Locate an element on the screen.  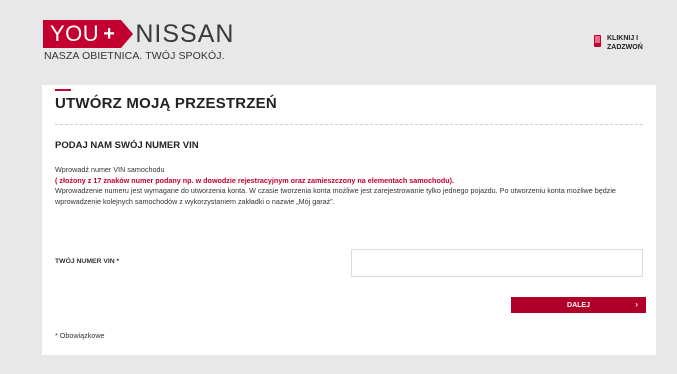
next-button: DALEJ › is located at coordinates (578, 305).